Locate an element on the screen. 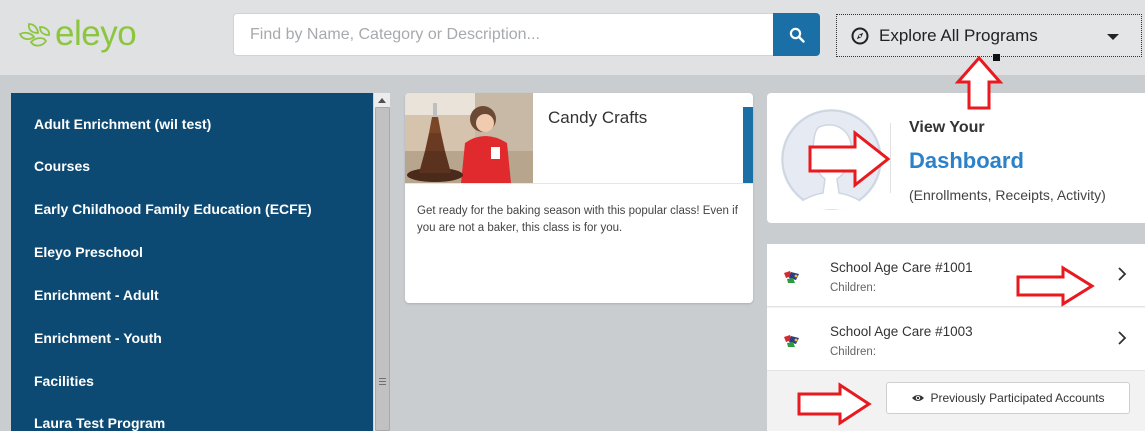 Image resolution: width=1145 pixels, height=431 pixels. dashboard-subtitle: (Enrollments, Receipts, Activity) is located at coordinates (1007, 195).